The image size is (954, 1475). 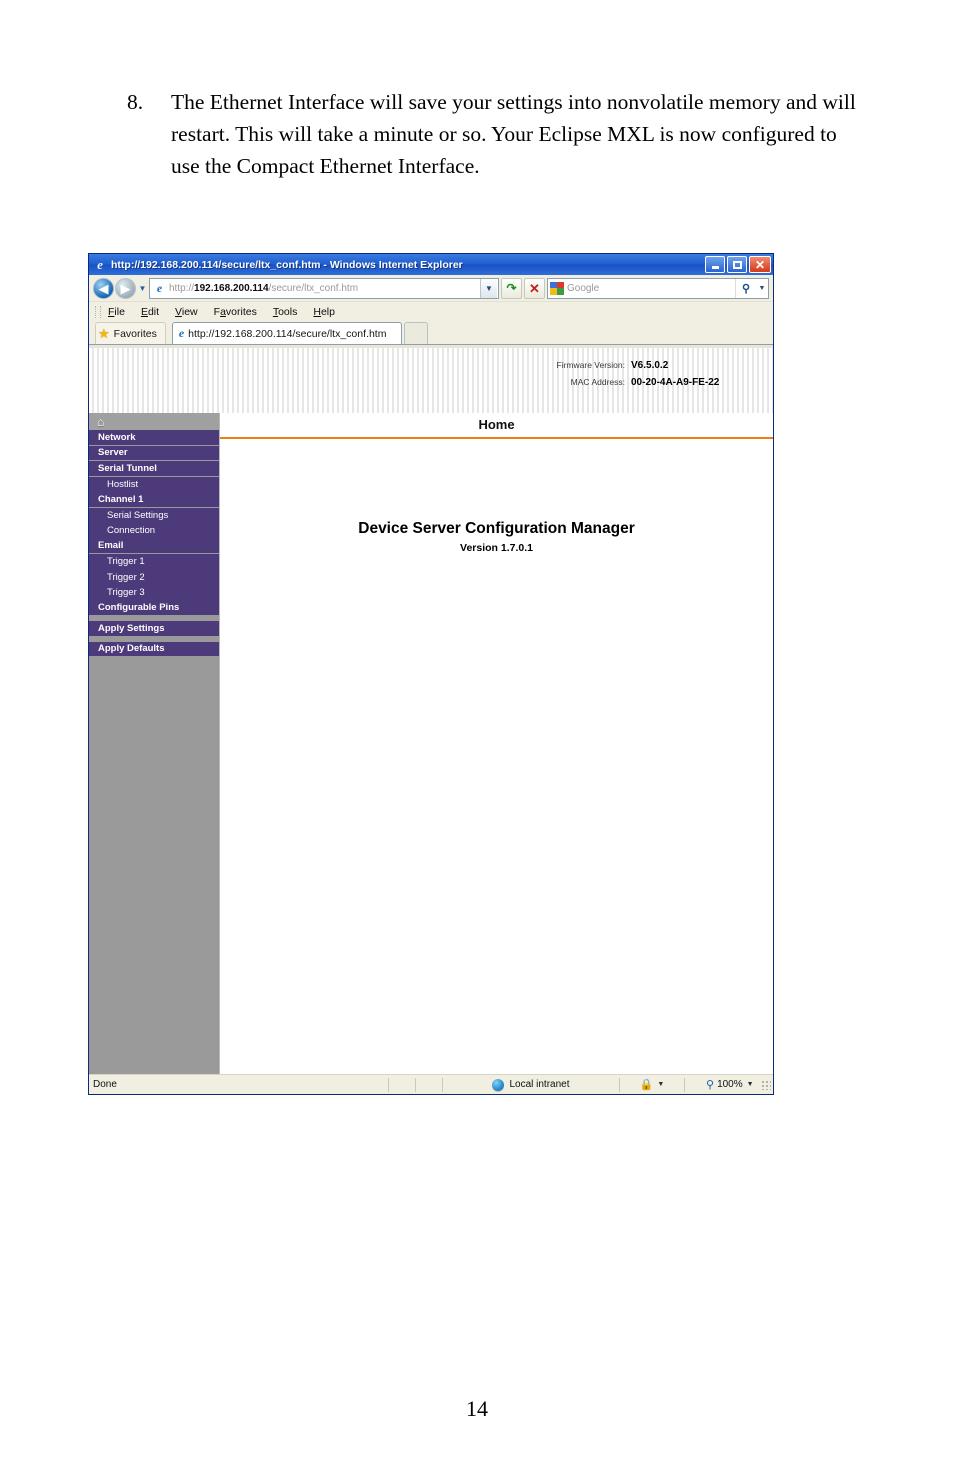 What do you see at coordinates (154, 500) in the screenshot?
I see `sidebar-item-channel-1: Channel 1` at bounding box center [154, 500].